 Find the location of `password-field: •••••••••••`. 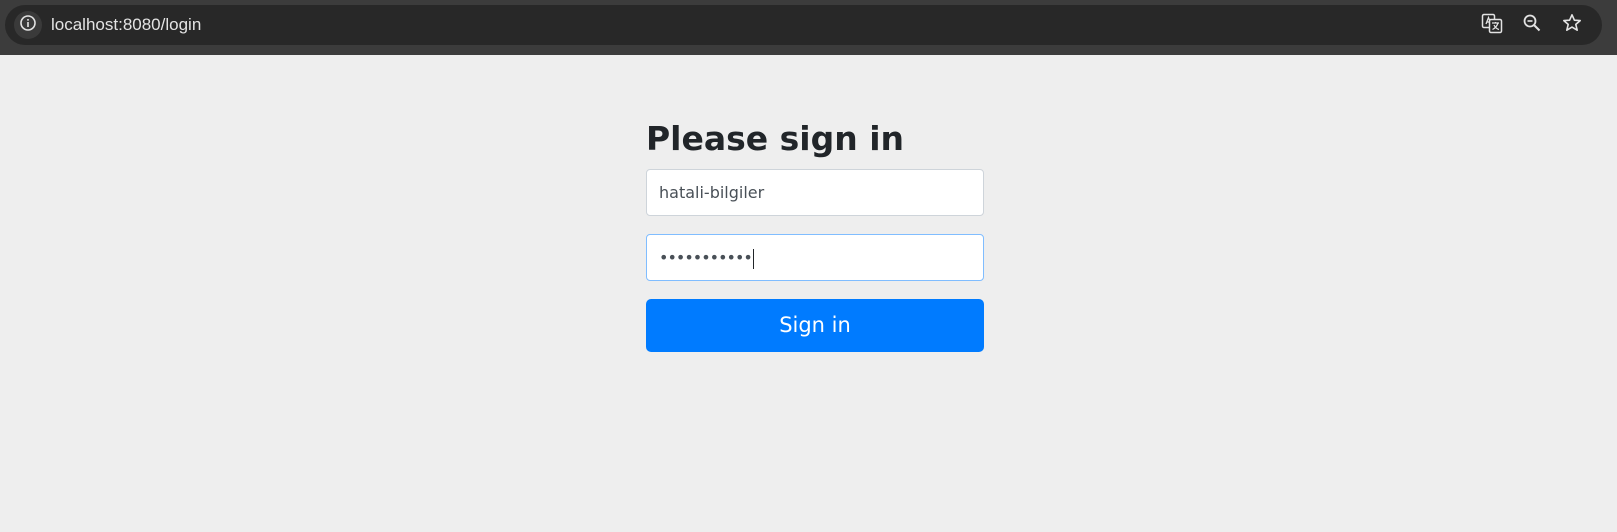

password-field: ••••••••••• is located at coordinates (815, 257).